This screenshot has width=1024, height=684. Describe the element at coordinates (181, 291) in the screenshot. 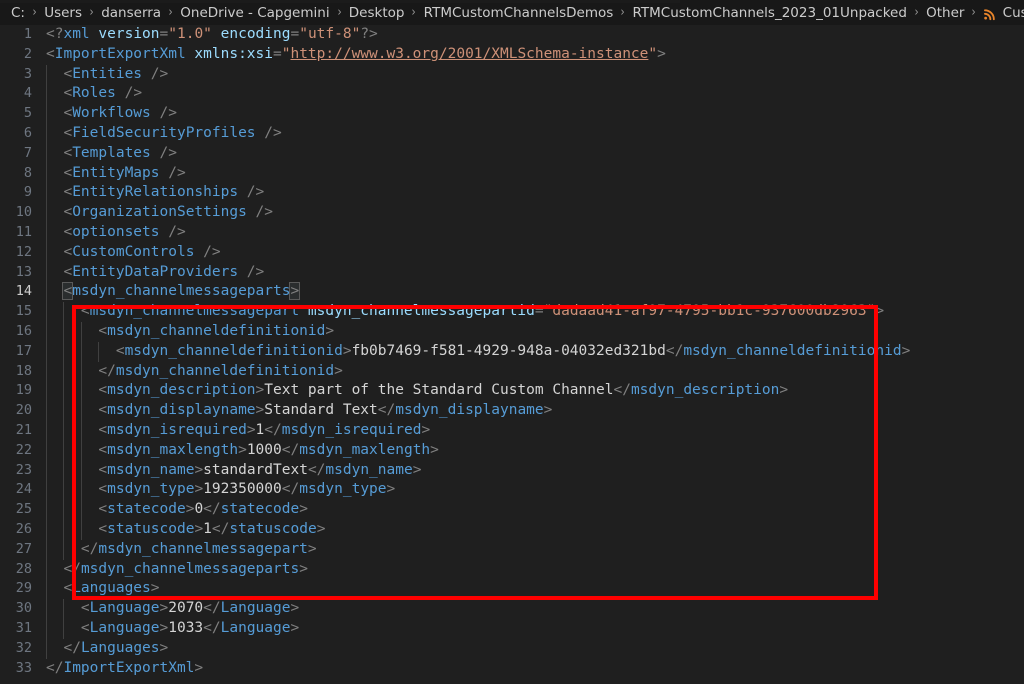

I see `code-token-tag: msdyn_channelmessageparts` at that location.